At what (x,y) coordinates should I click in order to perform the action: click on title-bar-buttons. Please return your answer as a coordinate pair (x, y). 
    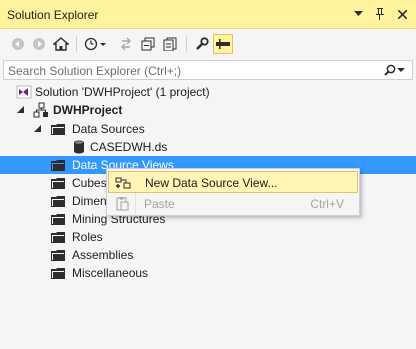
    Looking at the image, I should click on (380, 14).